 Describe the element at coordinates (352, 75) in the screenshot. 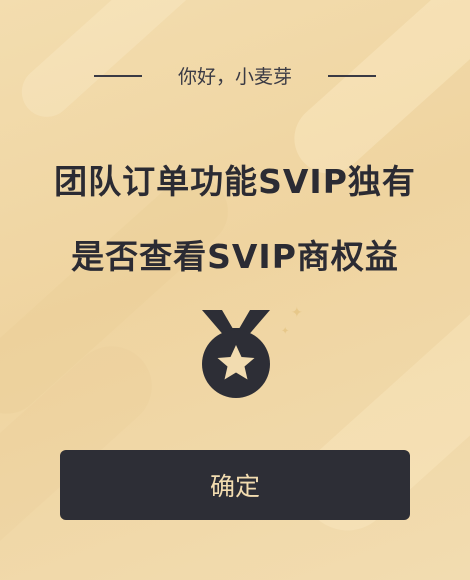

I see `greeting-divider-right` at that location.